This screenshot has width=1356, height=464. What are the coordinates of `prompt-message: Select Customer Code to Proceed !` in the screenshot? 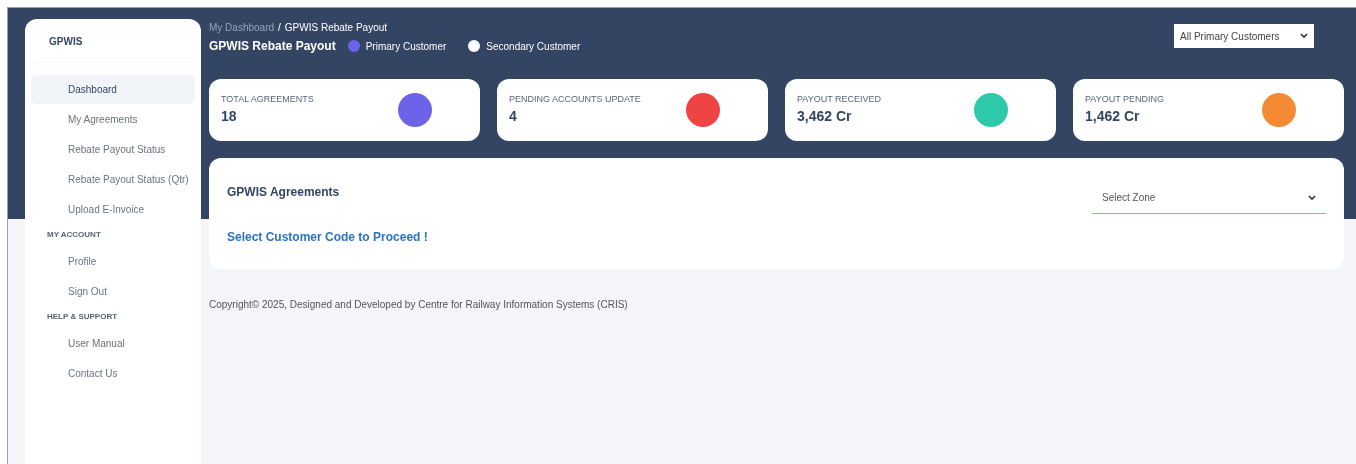 It's located at (327, 237).